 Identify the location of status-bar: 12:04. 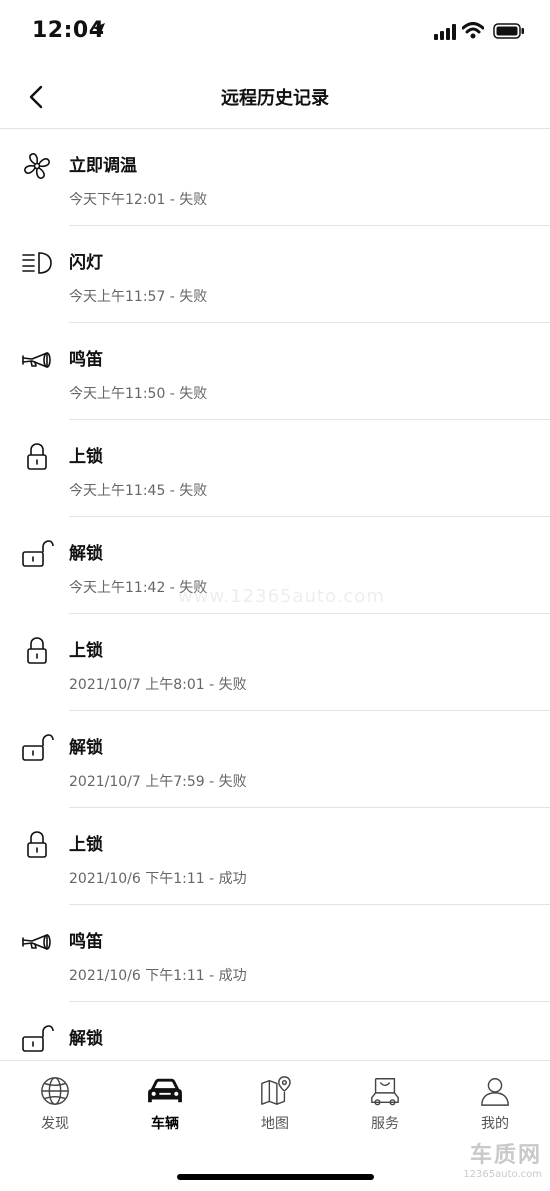
(275, 33).